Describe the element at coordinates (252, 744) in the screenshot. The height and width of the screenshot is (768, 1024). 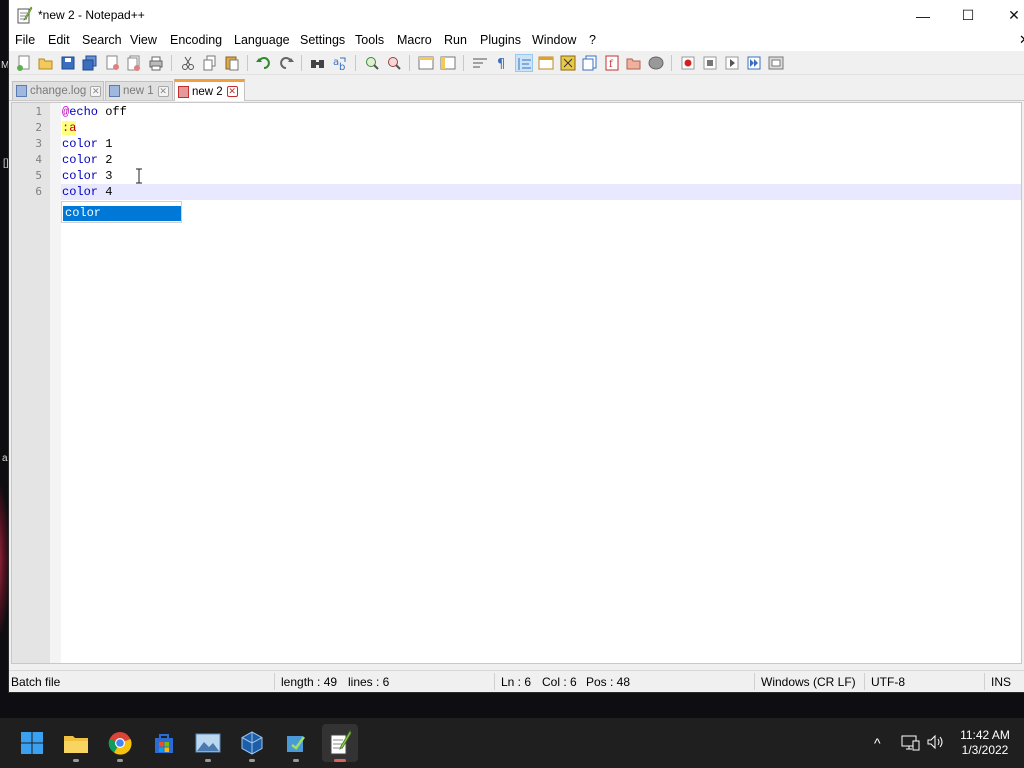
I see `taskbar-virtualbox` at that location.